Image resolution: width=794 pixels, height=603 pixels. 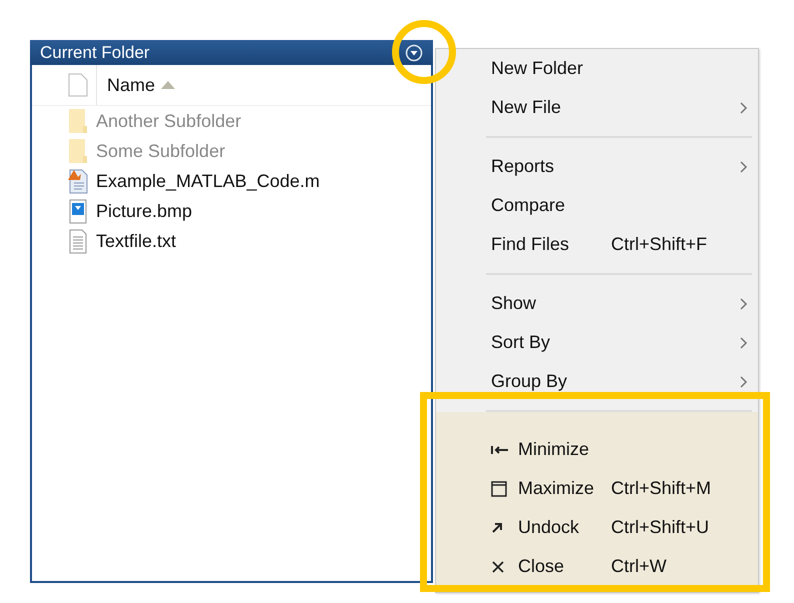 What do you see at coordinates (78, 181) in the screenshot?
I see `script-file-icon` at bounding box center [78, 181].